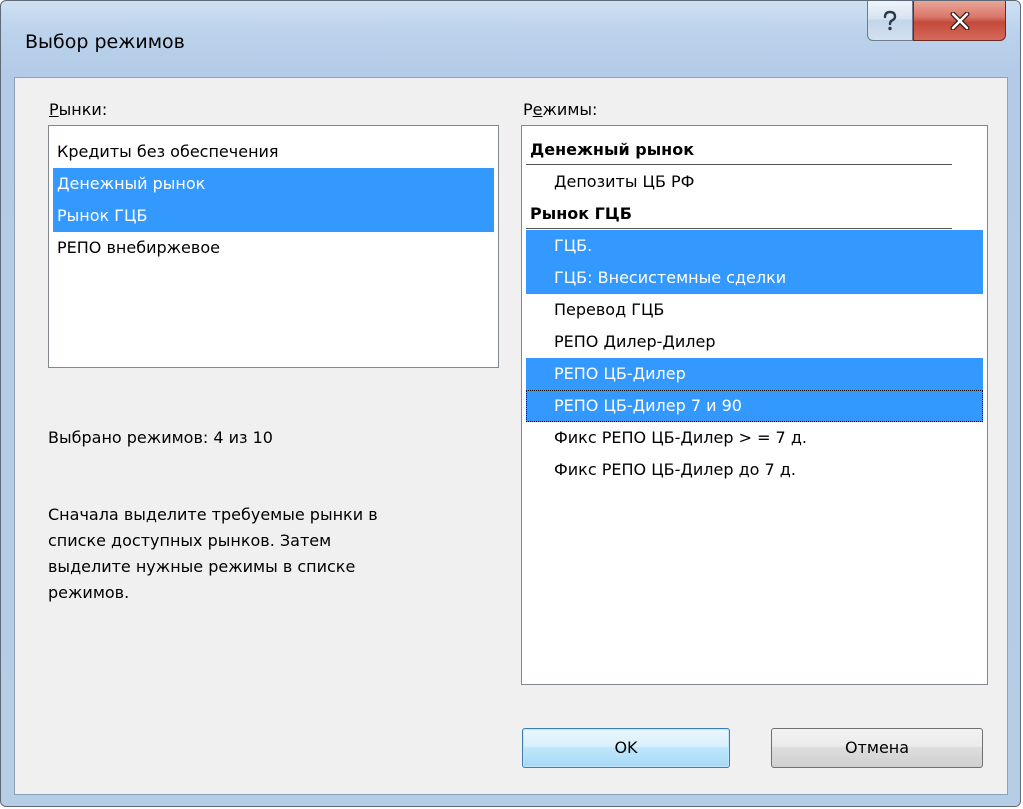 Image resolution: width=1023 pixels, height=809 pixels. I want to click on close-button, so click(959, 21).